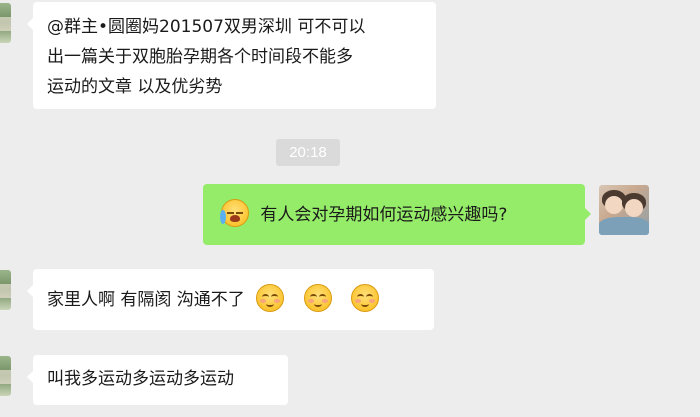 The image size is (700, 417). Describe the element at coordinates (624, 210) in the screenshot. I see `my-avatar` at that location.